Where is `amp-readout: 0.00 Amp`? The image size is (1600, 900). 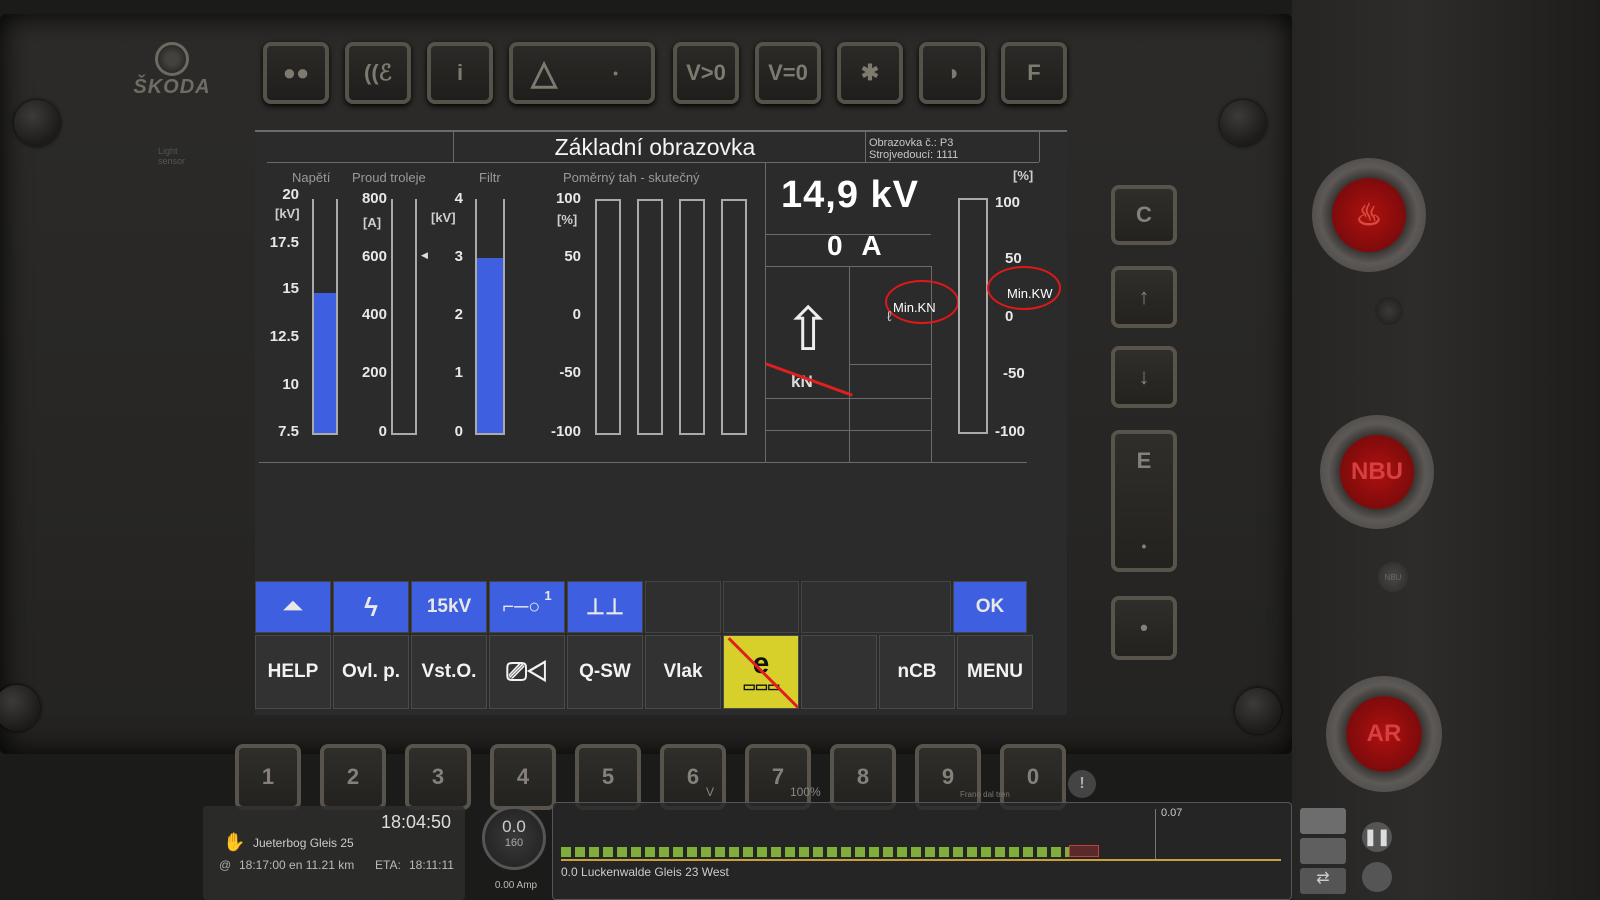 amp-readout: 0.00 Amp is located at coordinates (516, 885).